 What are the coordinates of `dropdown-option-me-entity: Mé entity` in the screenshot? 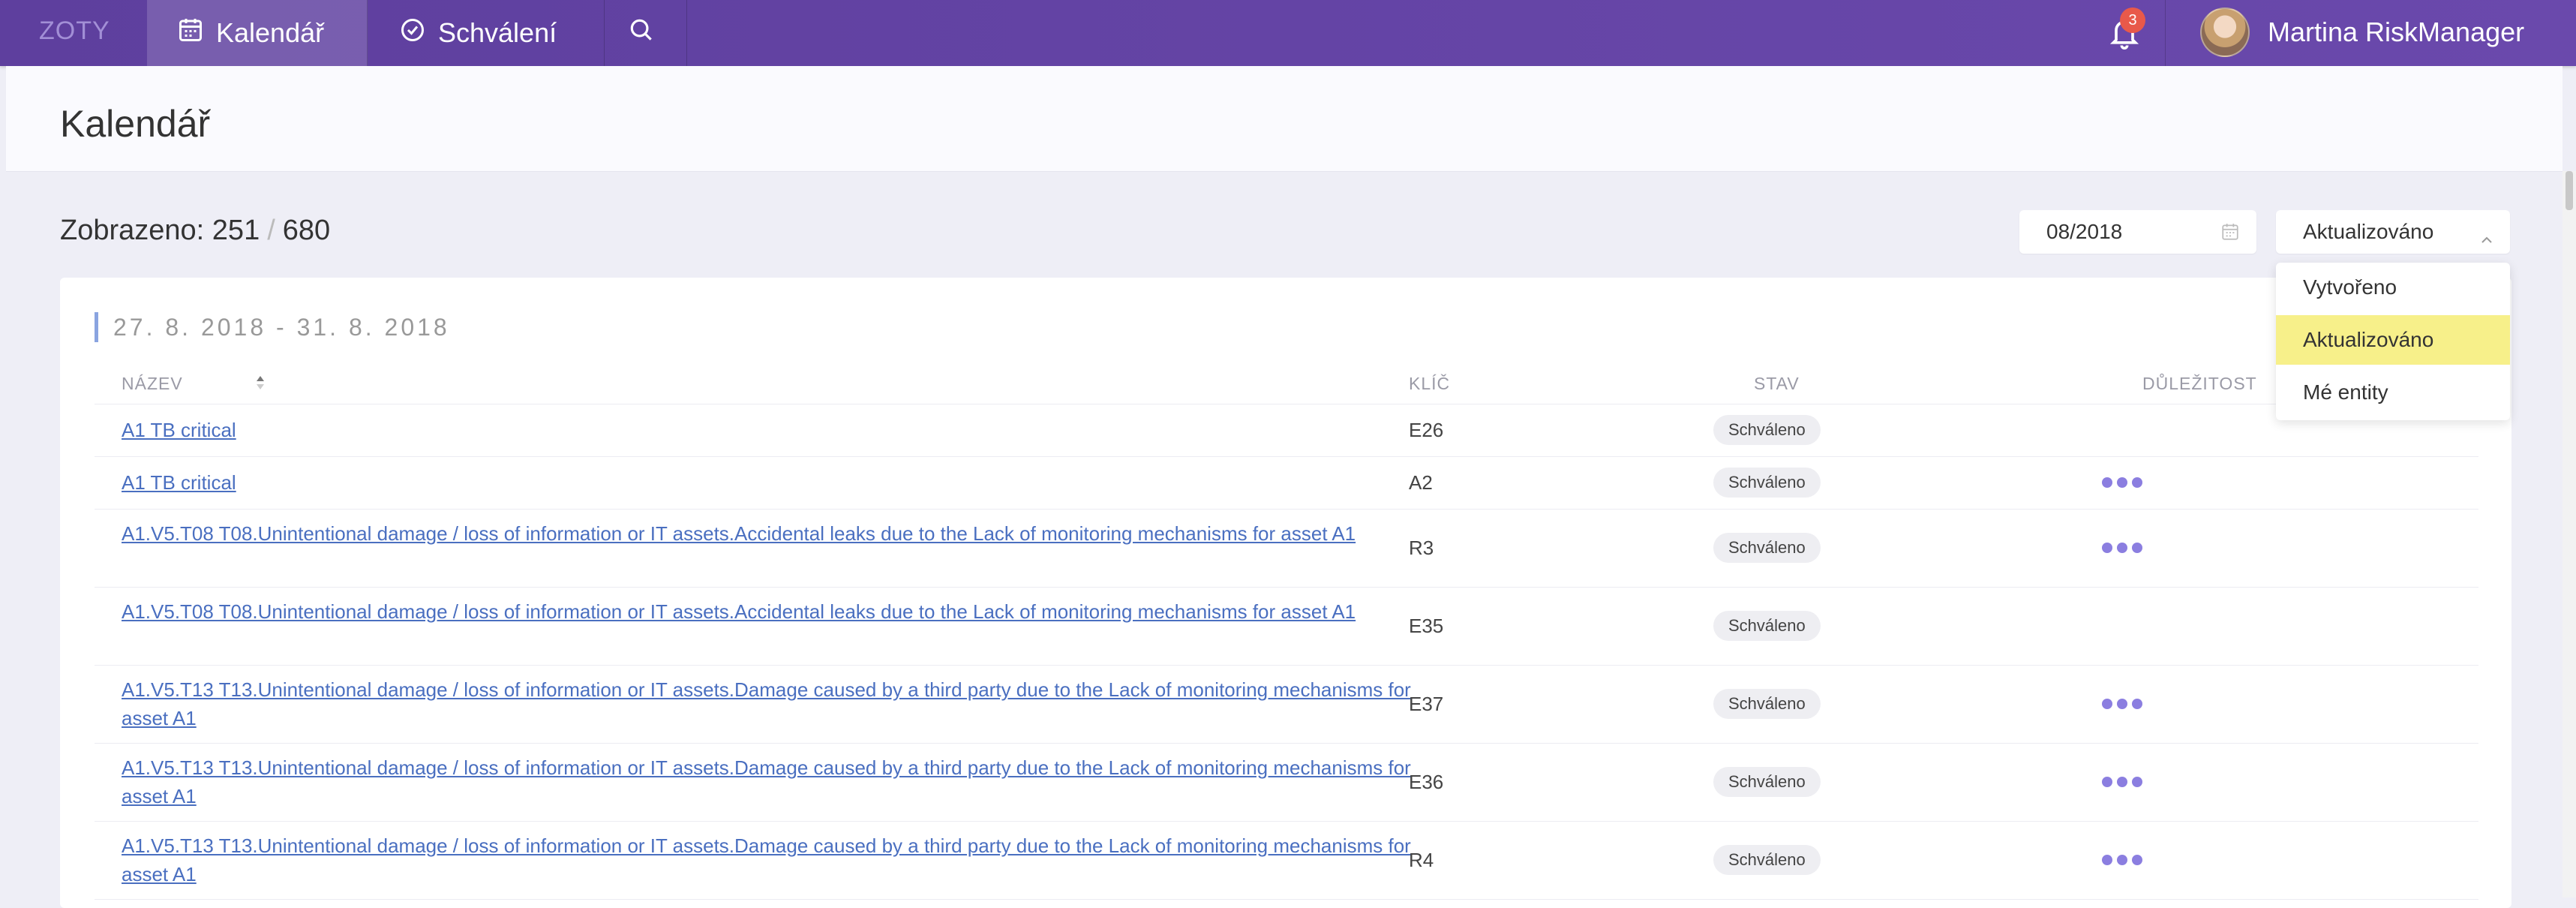 It's located at (2393, 392).